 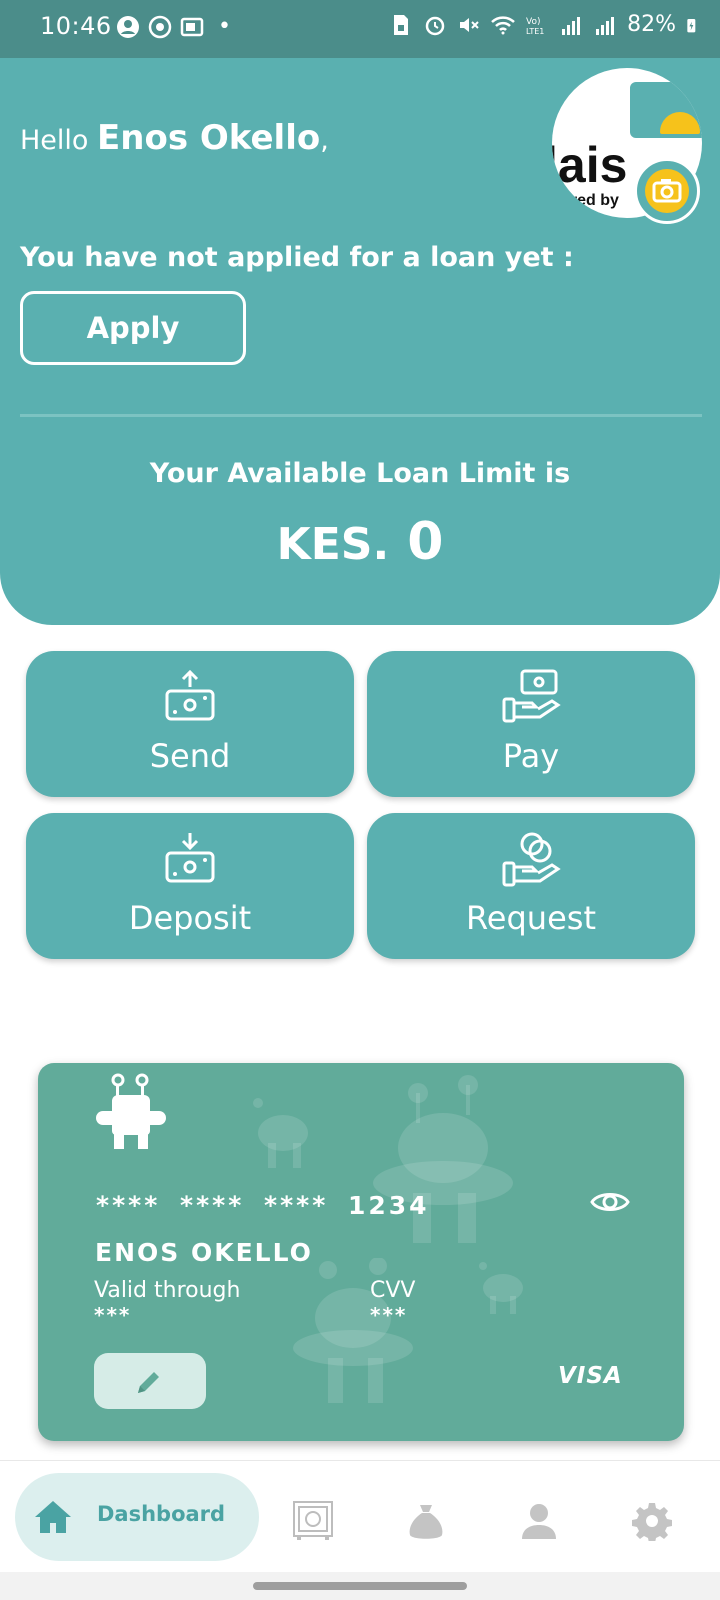 I want to click on pencil-icon, so click(x=148, y=1382).